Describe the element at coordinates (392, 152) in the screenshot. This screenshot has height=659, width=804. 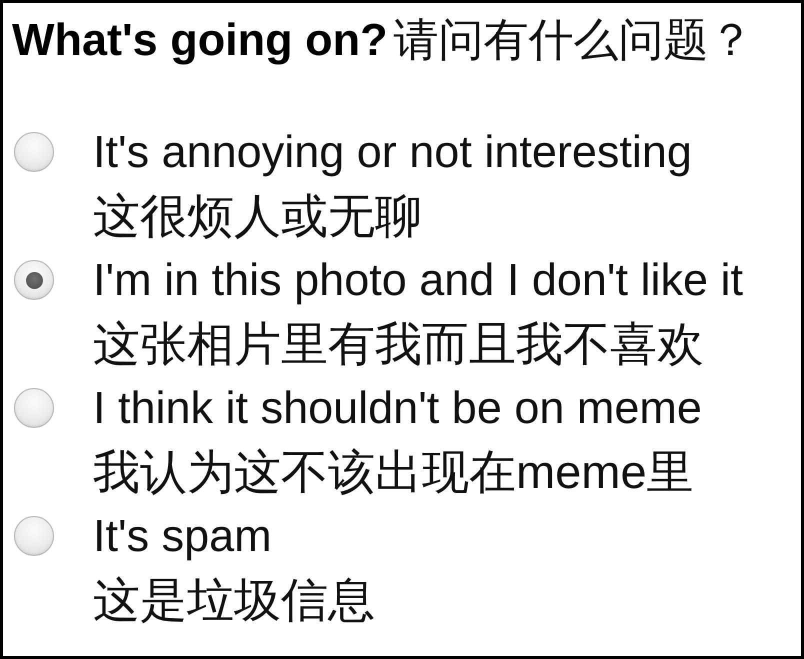
I see `option-label: It's annoying or not interesting` at that location.